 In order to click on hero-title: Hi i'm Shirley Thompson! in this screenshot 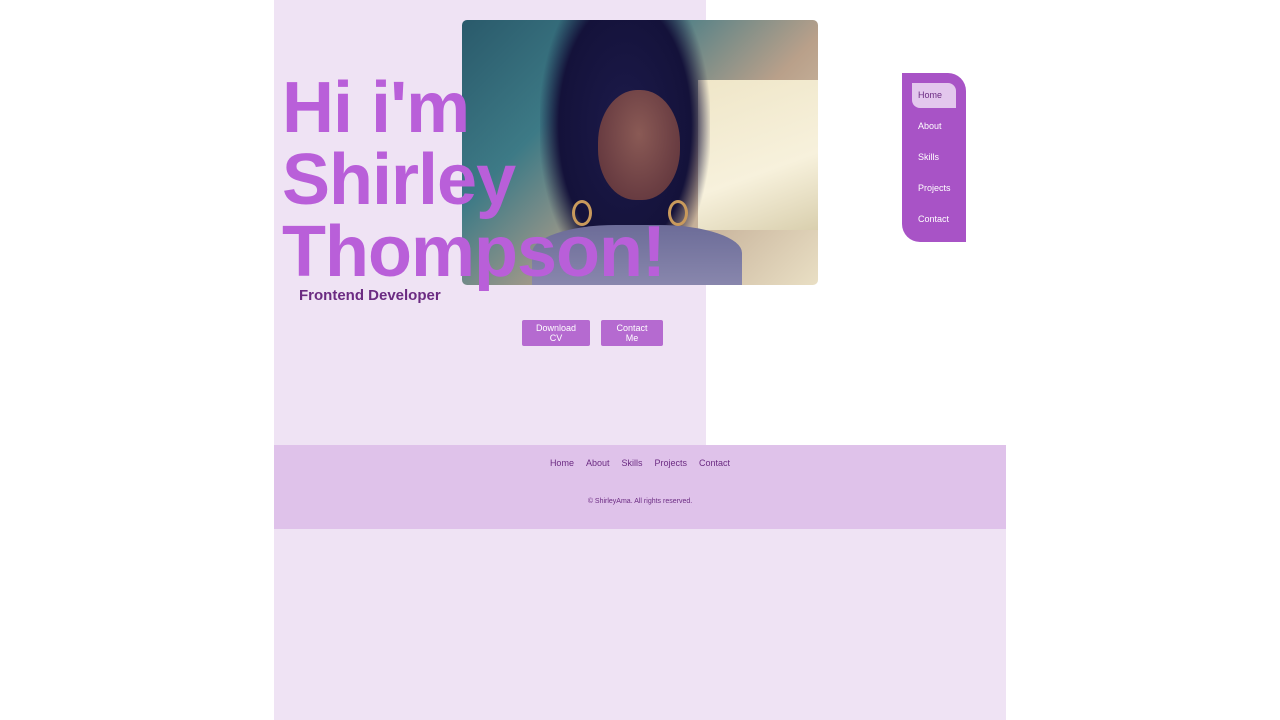, I will do `click(474, 180)`.